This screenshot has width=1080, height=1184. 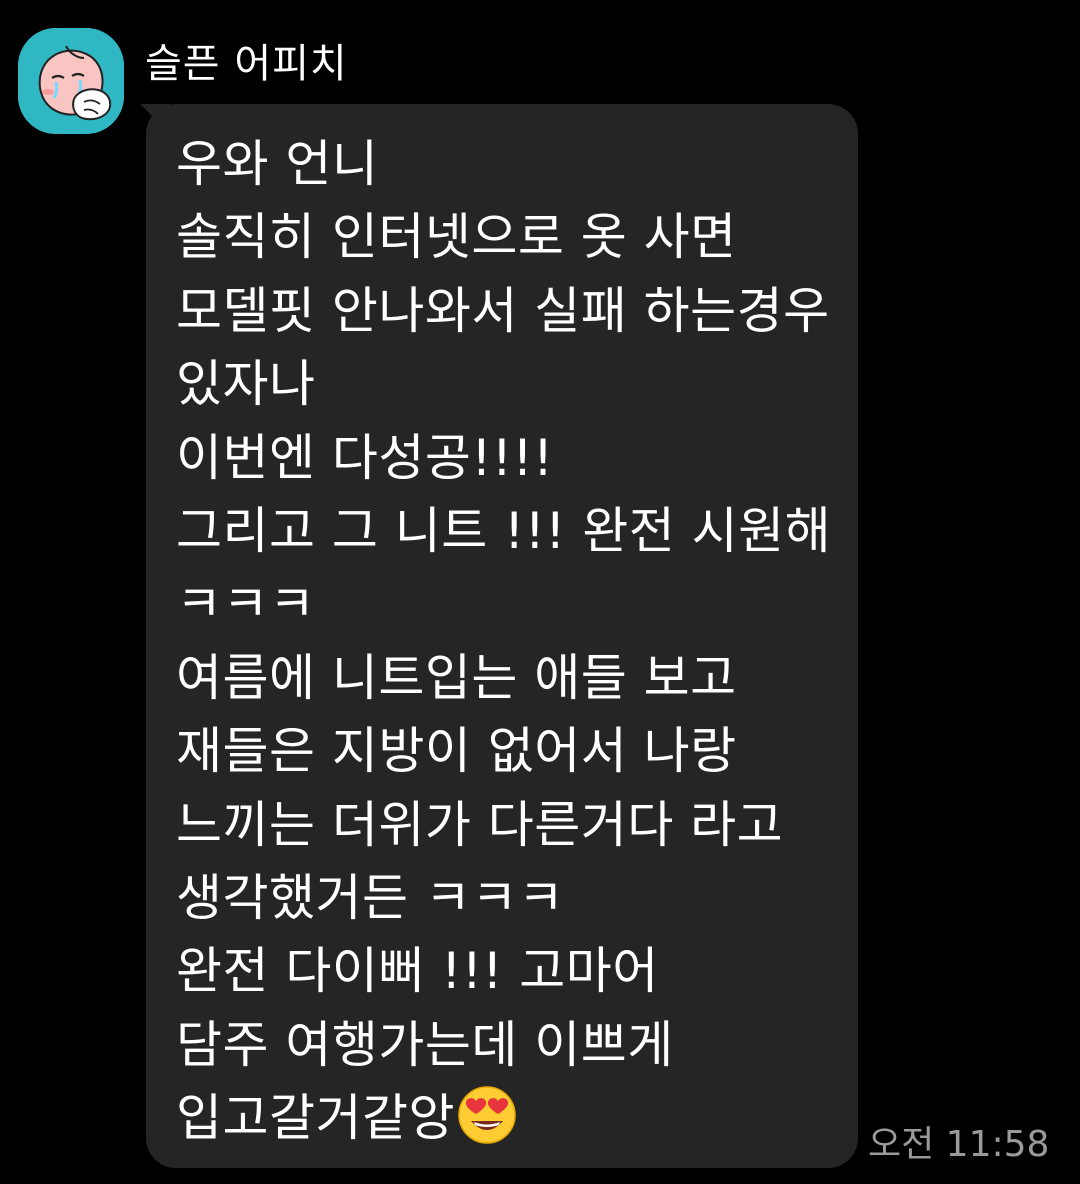 What do you see at coordinates (503, 310) in the screenshot?
I see `message-line: 모델핏 안나와서 실패 하는경우` at bounding box center [503, 310].